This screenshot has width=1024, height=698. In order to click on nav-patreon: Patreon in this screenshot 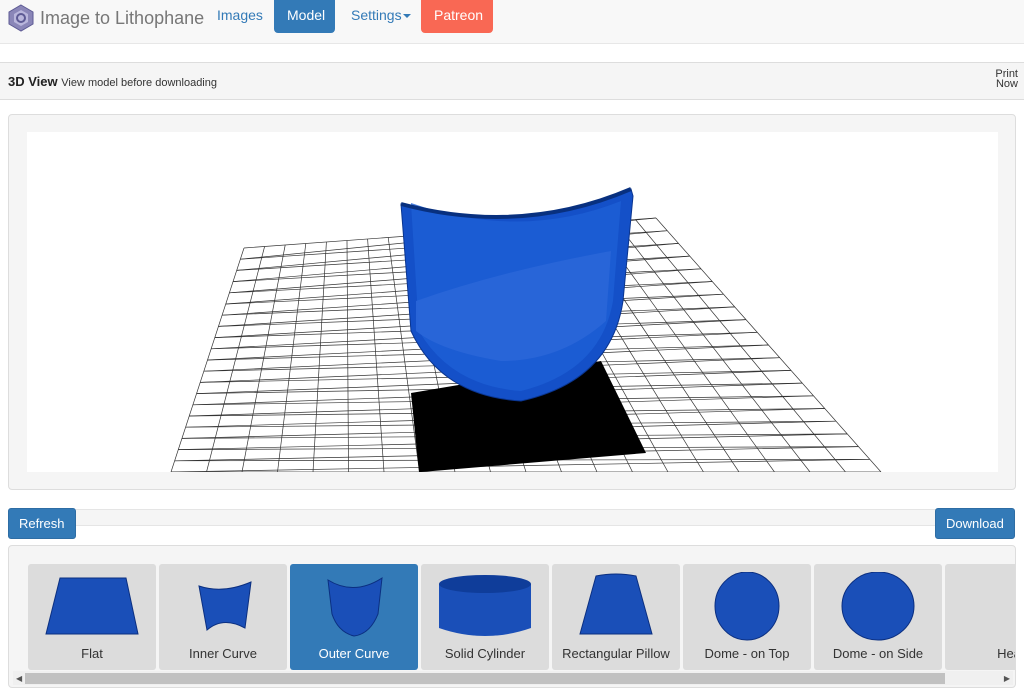, I will do `click(457, 16)`.